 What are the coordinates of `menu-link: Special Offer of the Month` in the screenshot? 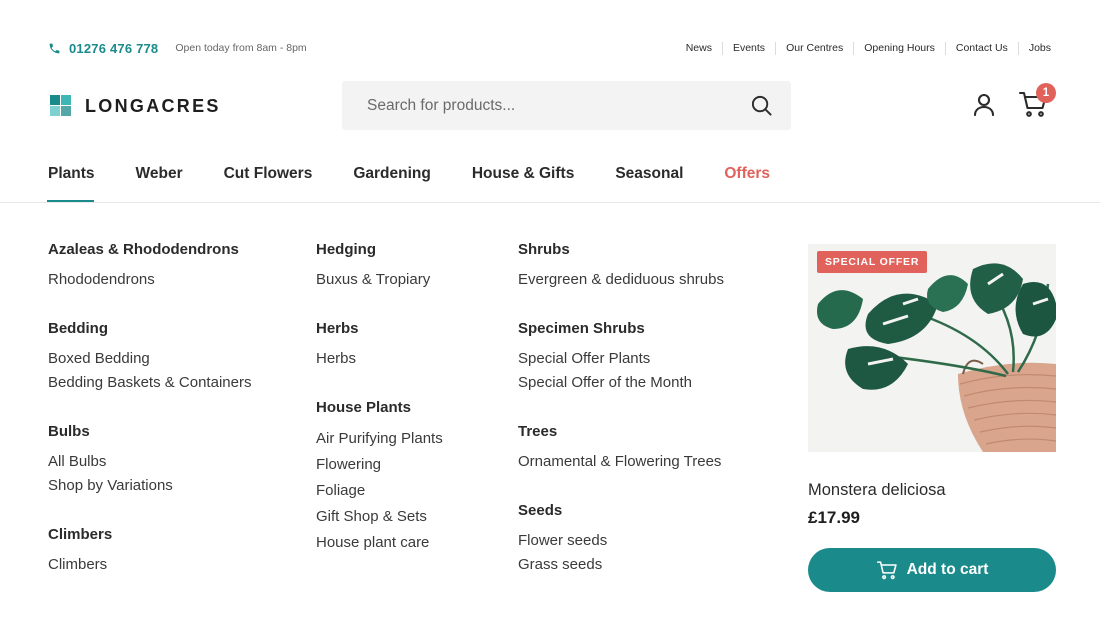 It's located at (621, 383).